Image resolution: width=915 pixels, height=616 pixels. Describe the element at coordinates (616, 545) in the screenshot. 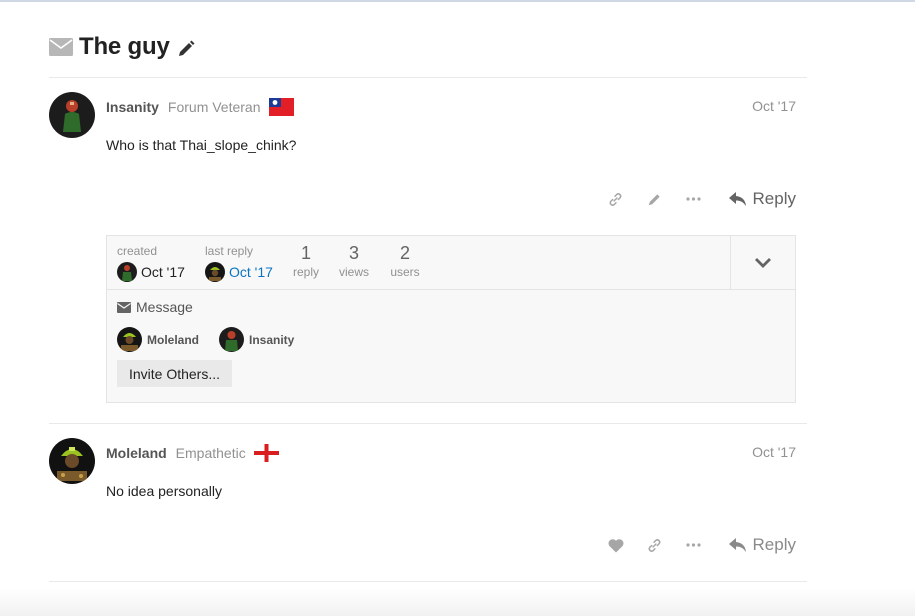

I see `heart-like-icon` at that location.